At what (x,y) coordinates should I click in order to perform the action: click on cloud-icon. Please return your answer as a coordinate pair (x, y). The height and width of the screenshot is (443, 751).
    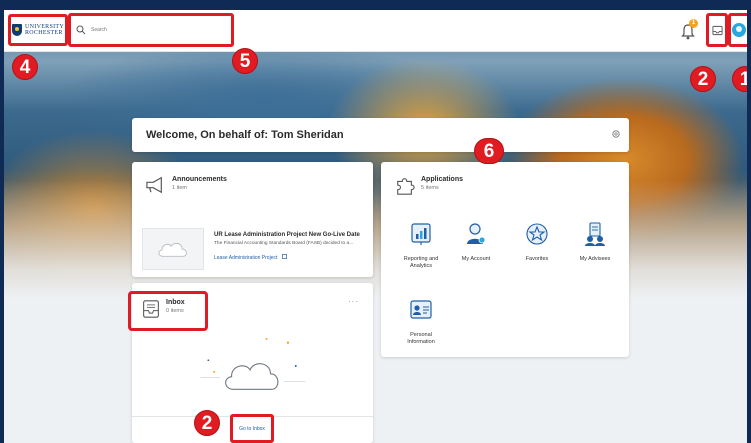
    Looking at the image, I should click on (172, 249).